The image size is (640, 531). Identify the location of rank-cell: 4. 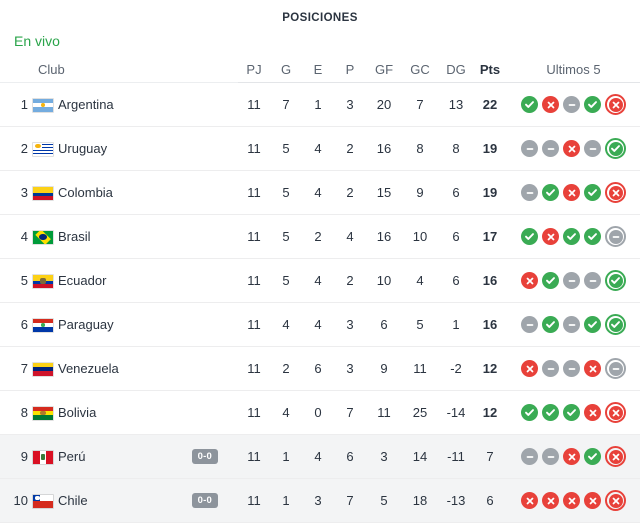
(24, 236).